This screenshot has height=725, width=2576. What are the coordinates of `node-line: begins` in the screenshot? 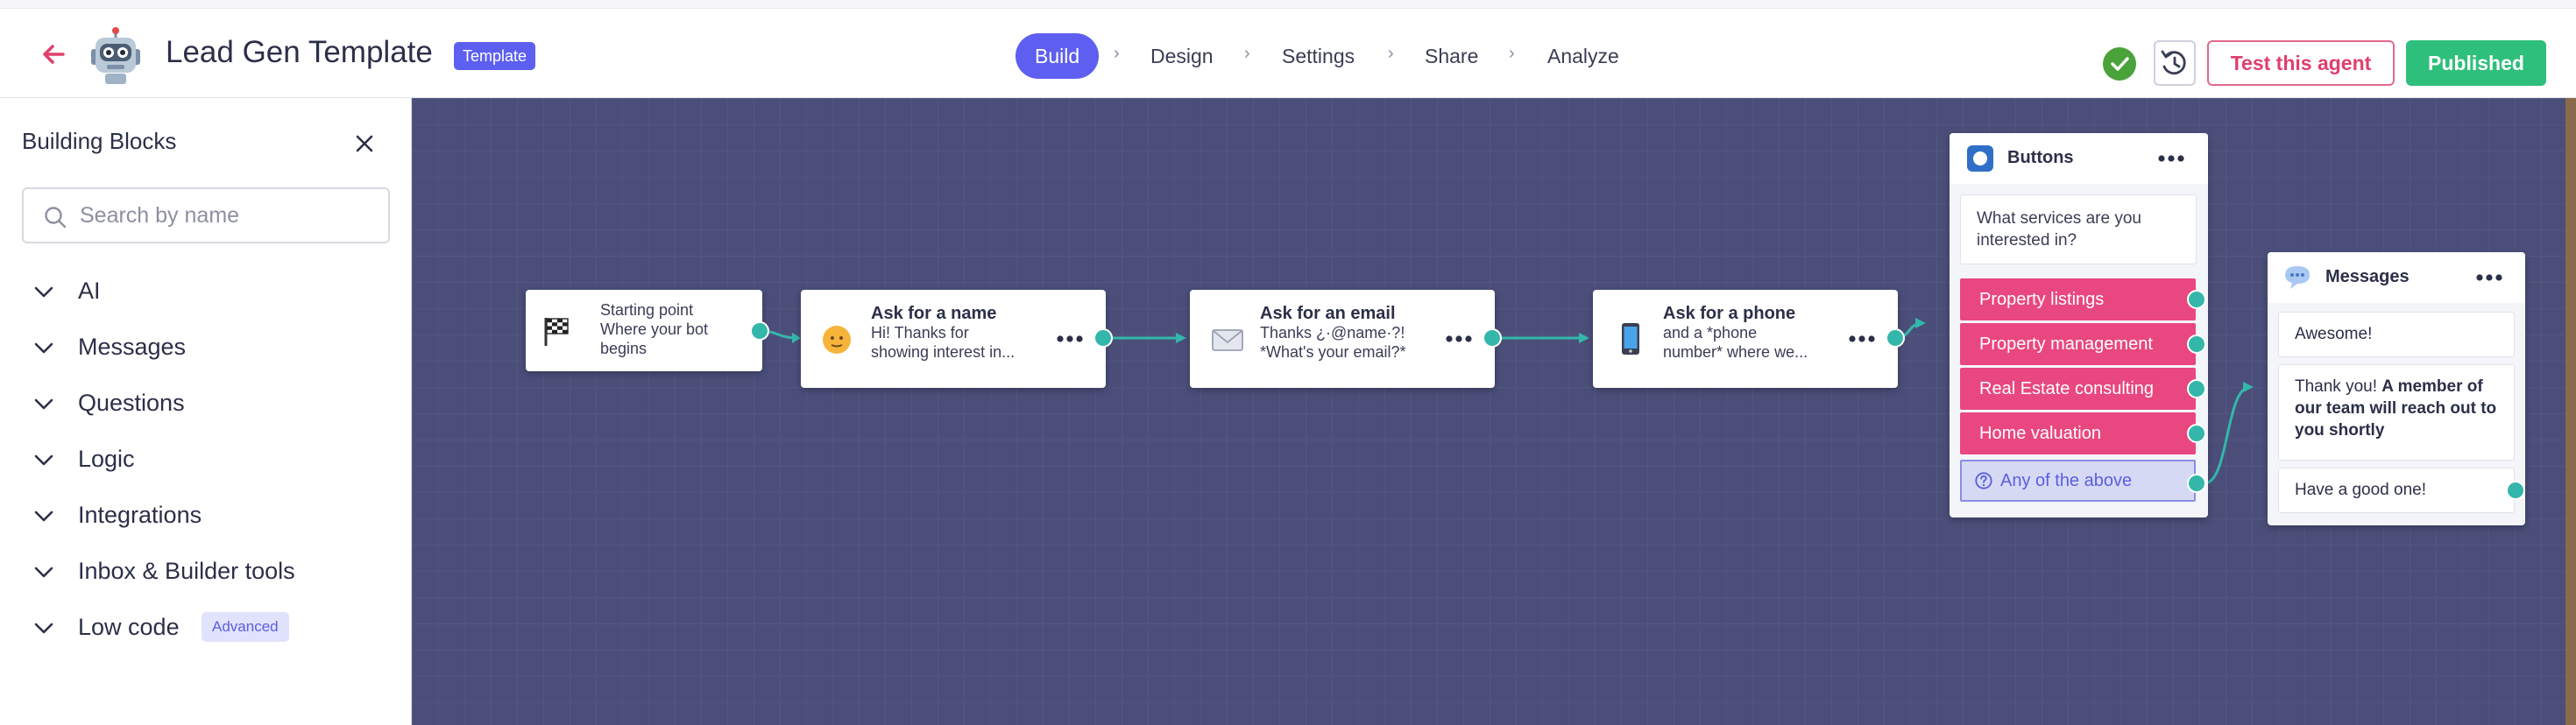 It's located at (624, 348).